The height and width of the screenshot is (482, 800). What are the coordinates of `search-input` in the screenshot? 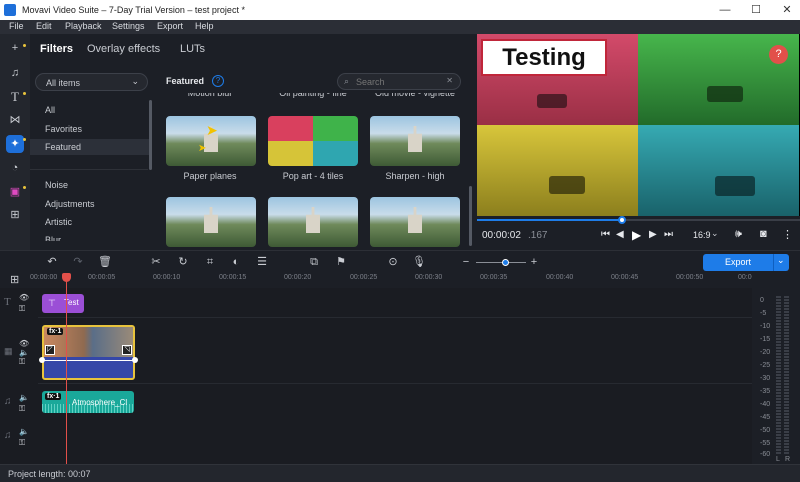 It's located at (396, 81).